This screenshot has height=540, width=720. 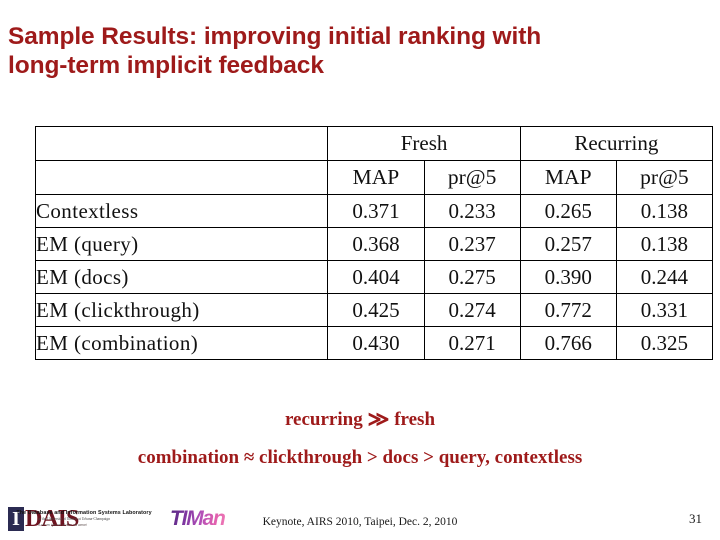 What do you see at coordinates (323, 419) in the screenshot?
I see `conclusion-1-term-left: recurring` at bounding box center [323, 419].